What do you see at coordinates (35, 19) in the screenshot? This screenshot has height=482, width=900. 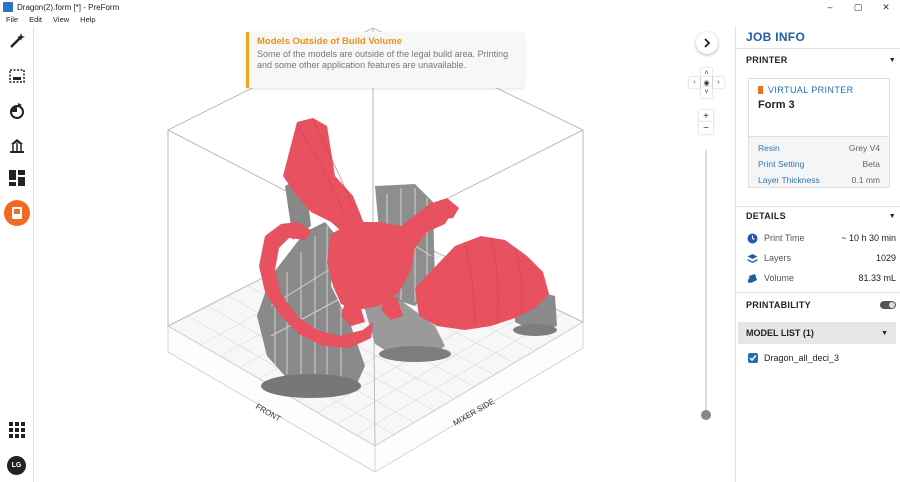 I see `menu-edit: Edit` at bounding box center [35, 19].